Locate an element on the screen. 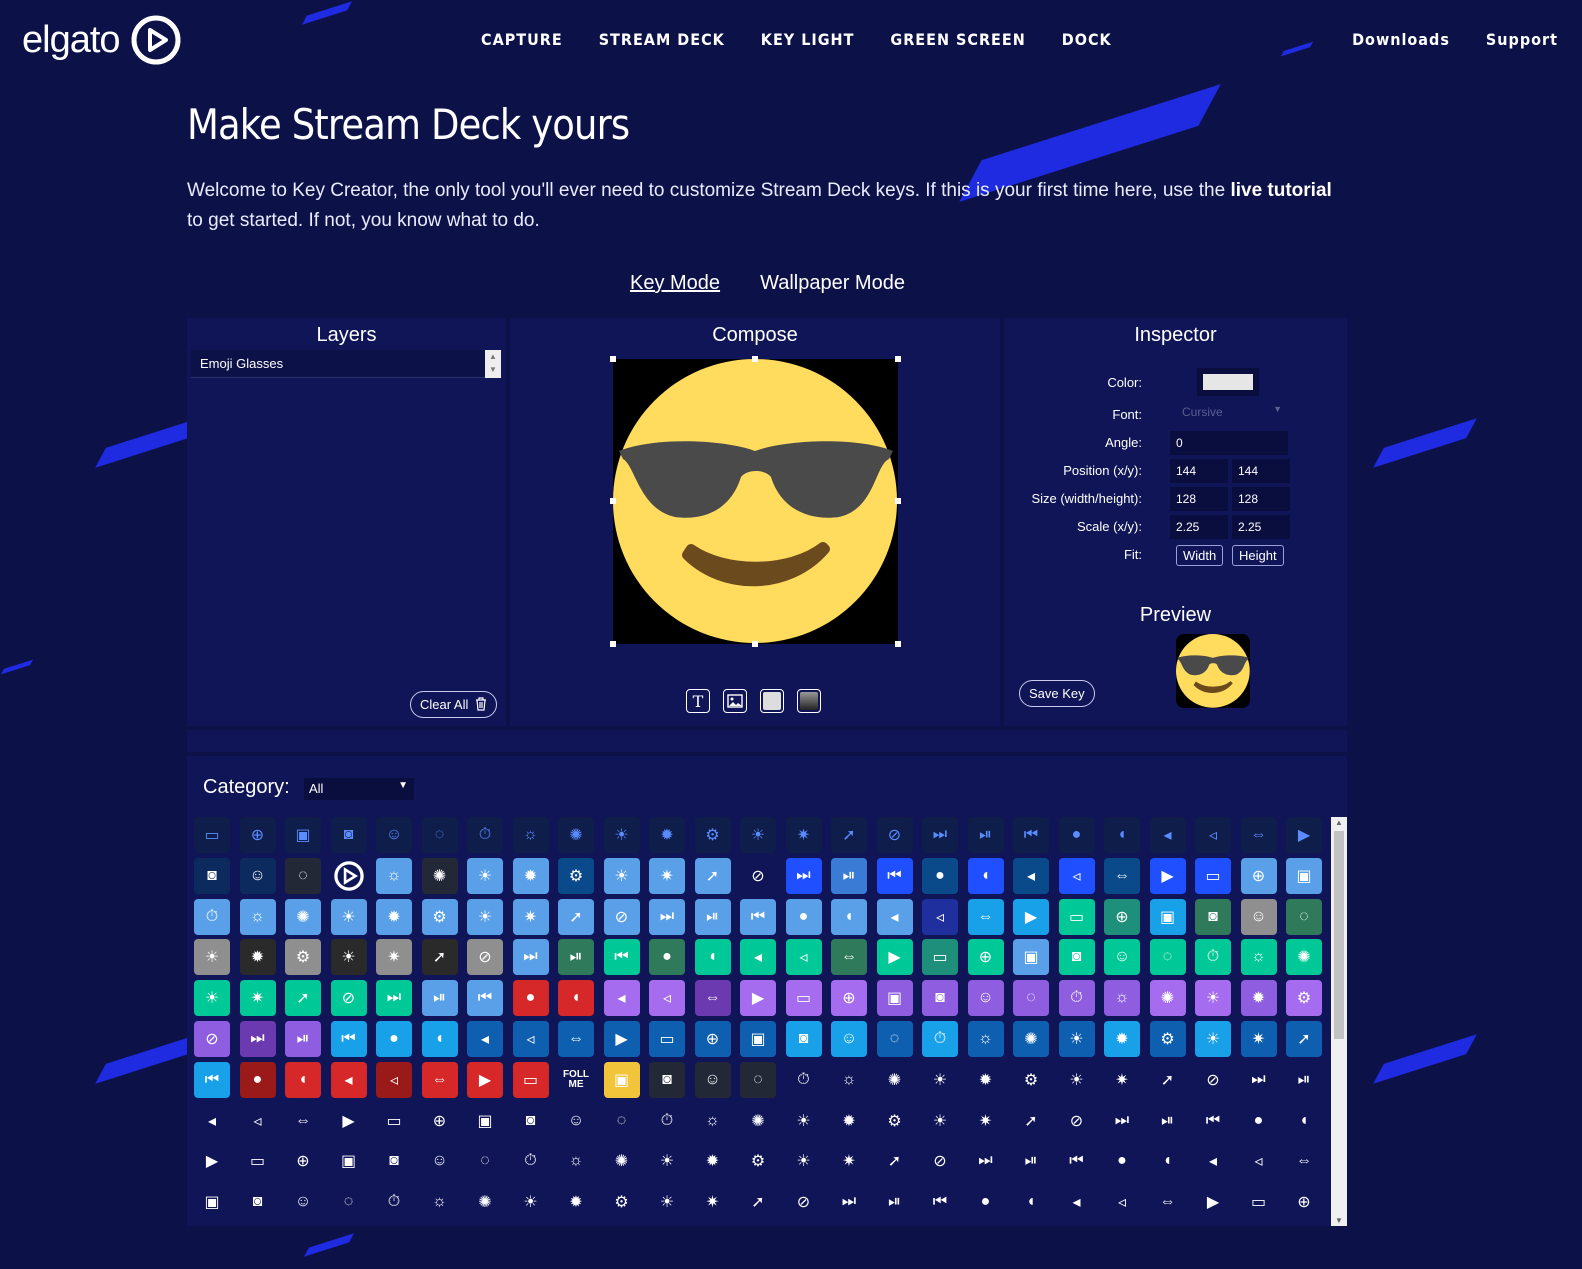  layer-list: Emoji Glasses ▲ ▼ is located at coordinates (346, 364).